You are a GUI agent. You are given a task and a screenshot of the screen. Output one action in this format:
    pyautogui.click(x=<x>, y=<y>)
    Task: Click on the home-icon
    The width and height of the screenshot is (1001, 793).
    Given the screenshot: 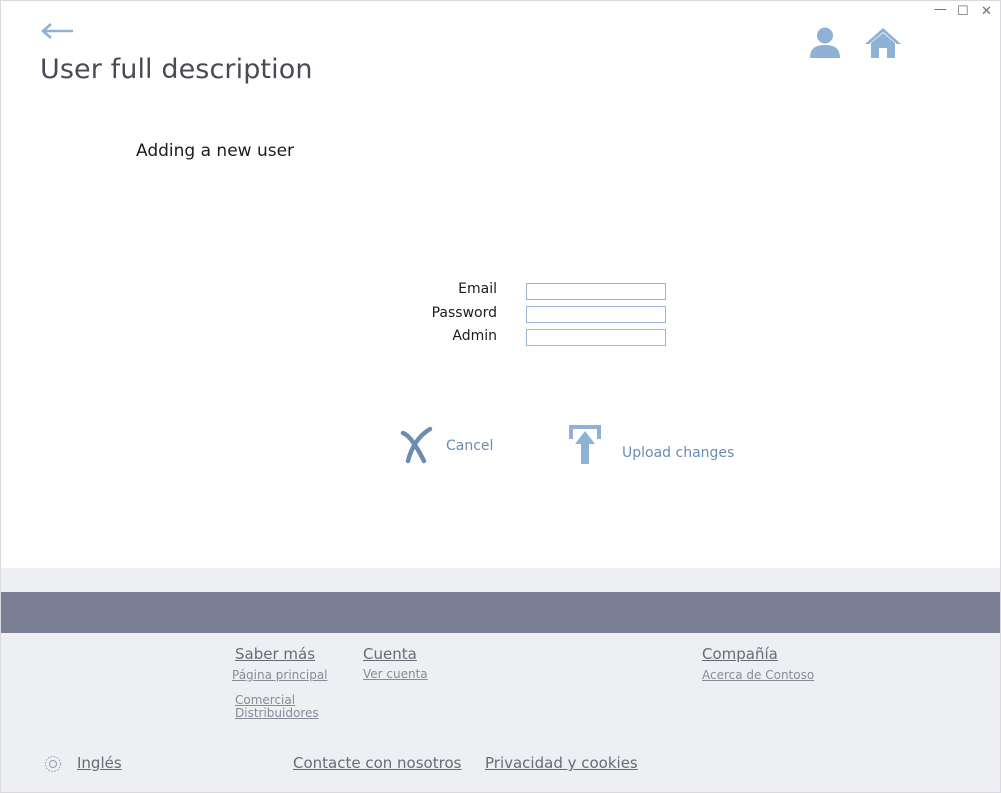 What is the action you would take?
    pyautogui.click(x=883, y=43)
    